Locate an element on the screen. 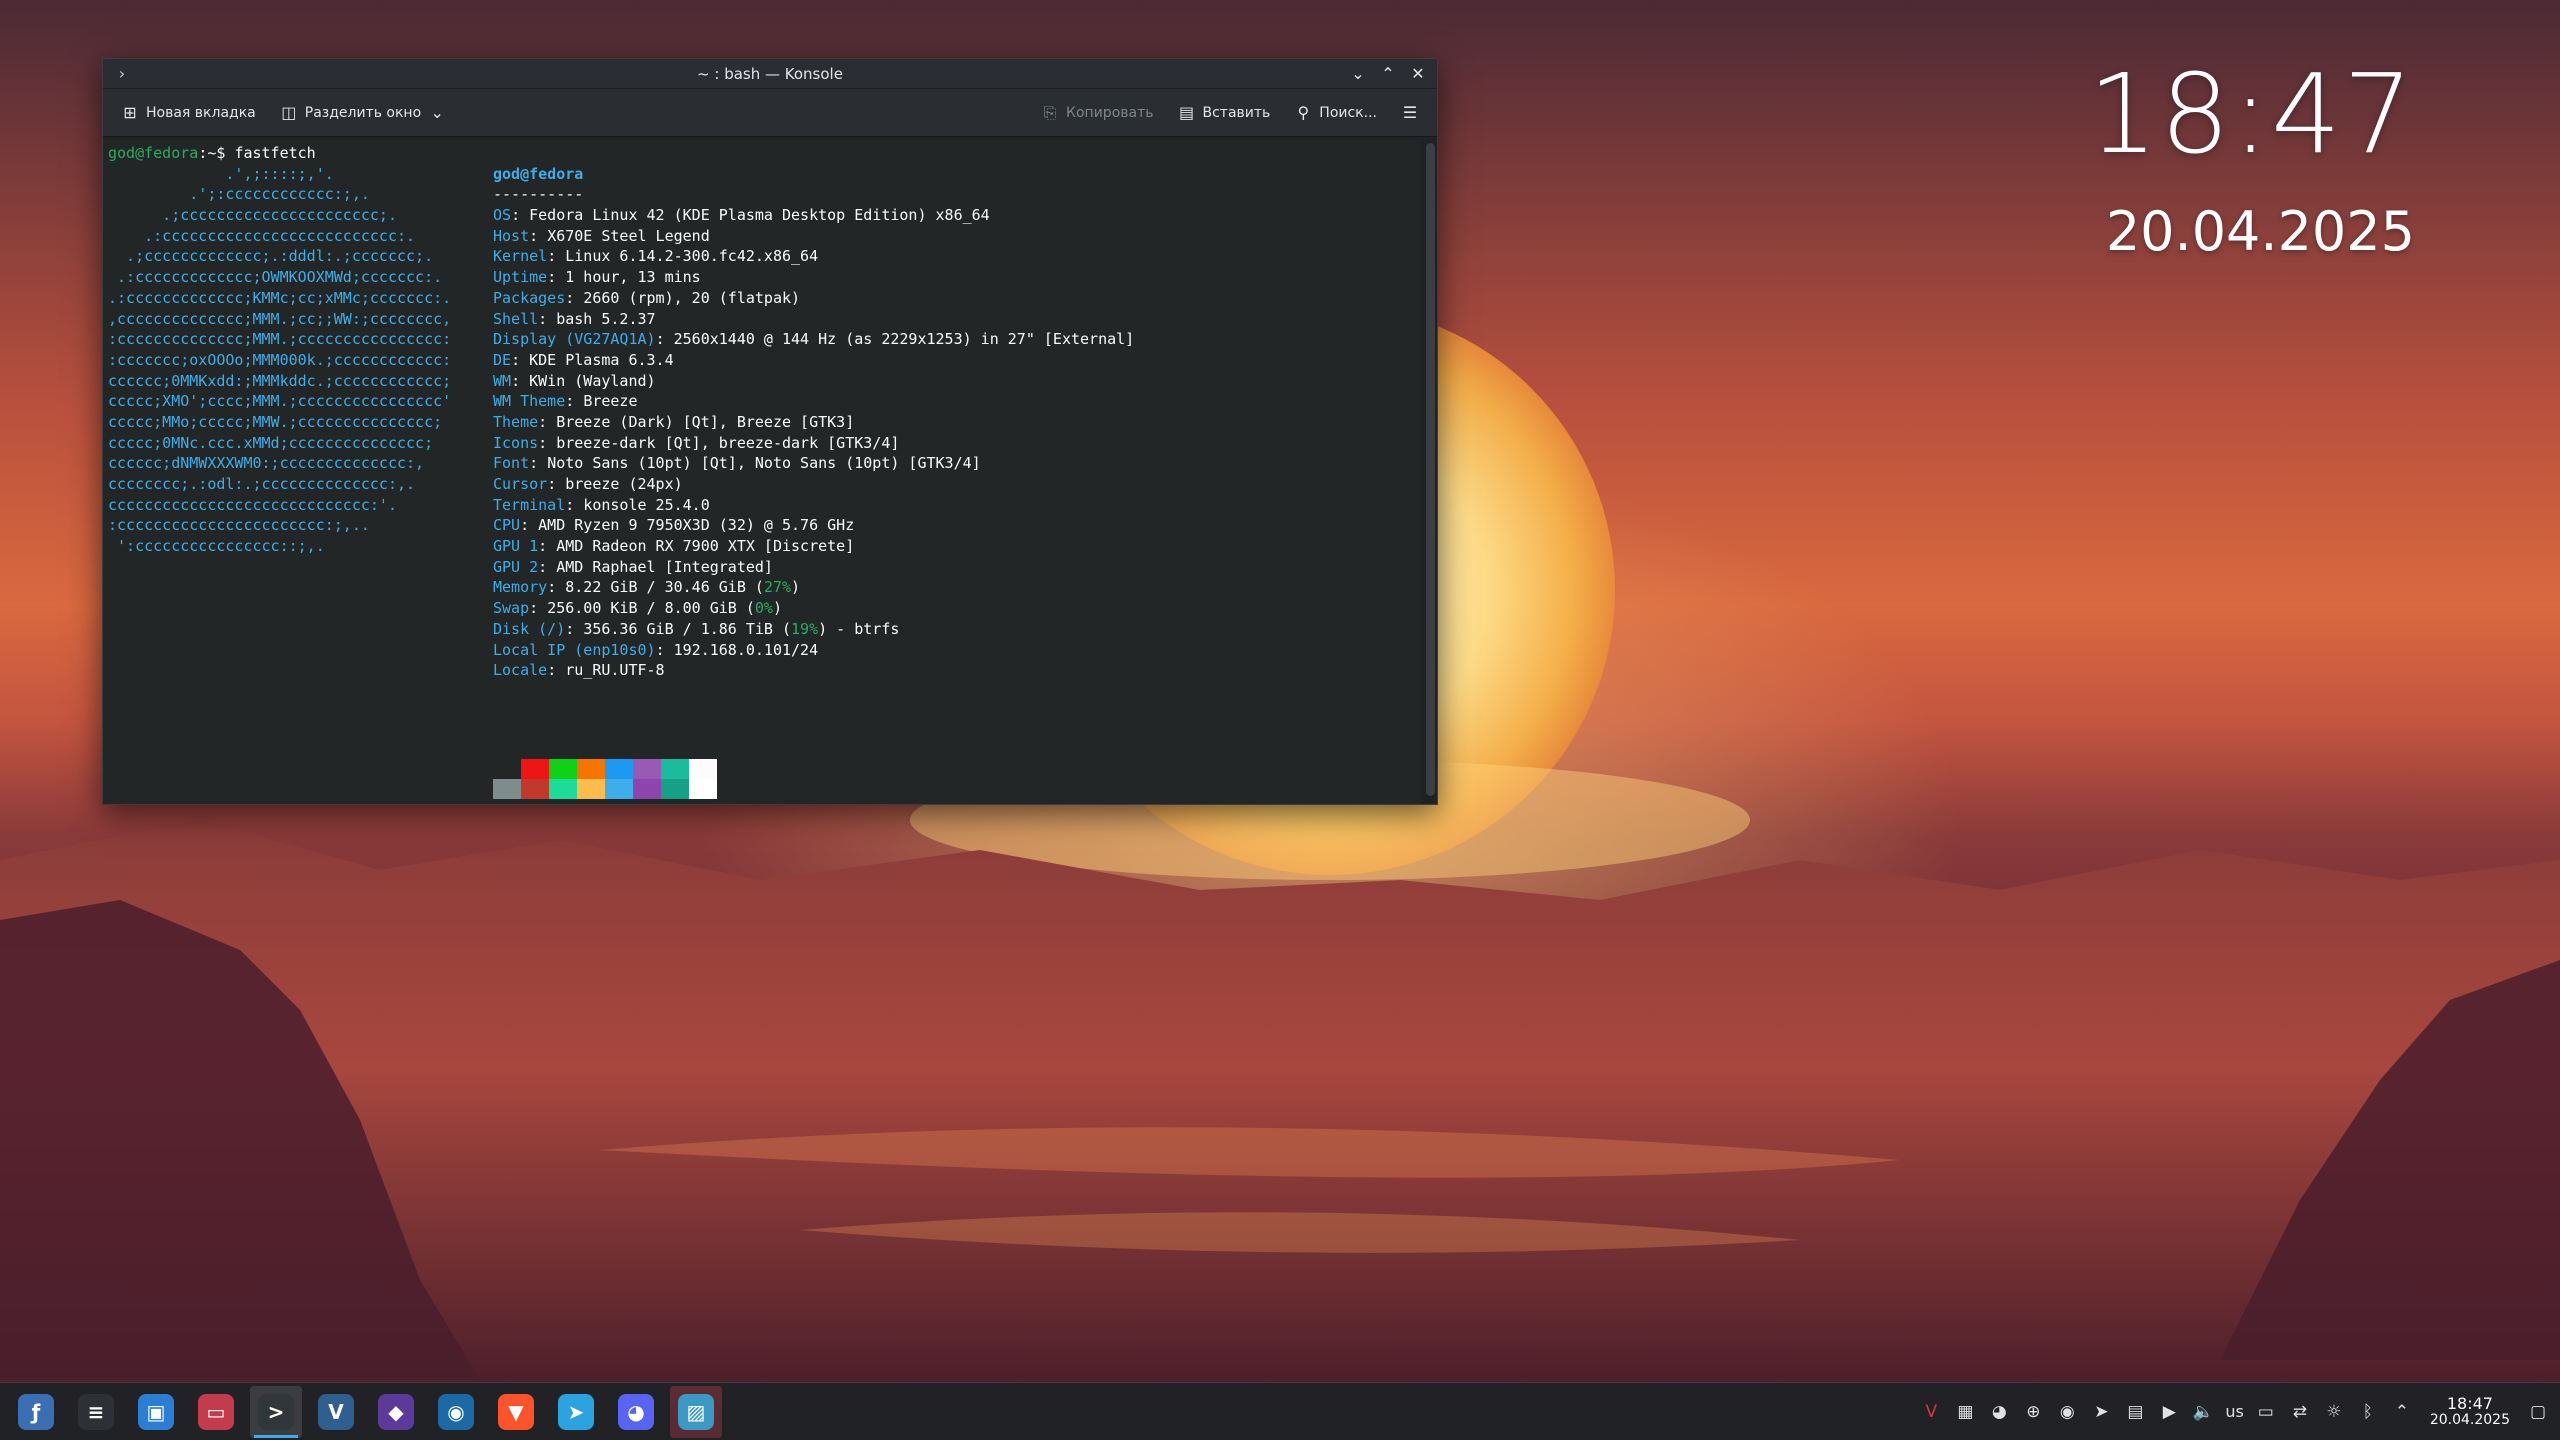 The image size is (2560, 1440). file-manager-icon: ▭ is located at coordinates (216, 1411).